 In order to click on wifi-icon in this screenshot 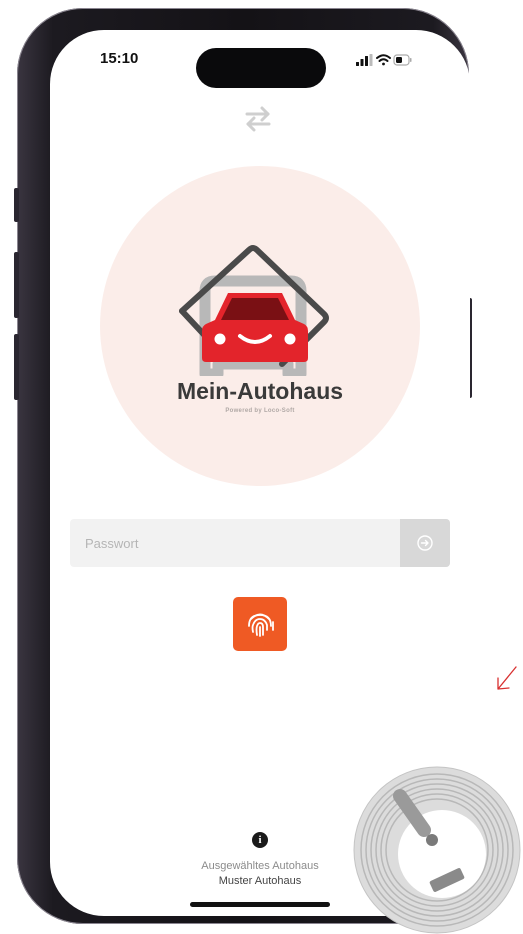, I will do `click(383, 60)`.